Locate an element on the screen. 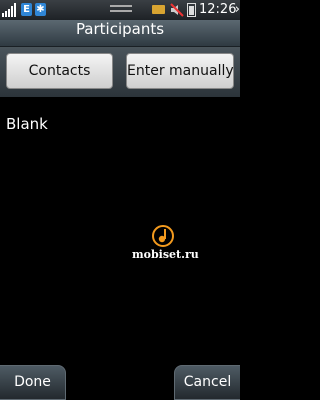 This screenshot has width=320, height=400. page-title: Participants is located at coordinates (120, 29).